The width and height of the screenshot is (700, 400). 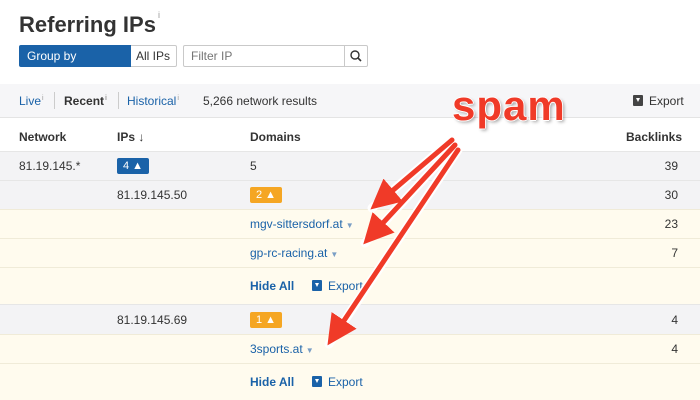 What do you see at coordinates (350, 319) in the screenshot?
I see `table-row: 81.19.145.69 1 ▲ 4` at bounding box center [350, 319].